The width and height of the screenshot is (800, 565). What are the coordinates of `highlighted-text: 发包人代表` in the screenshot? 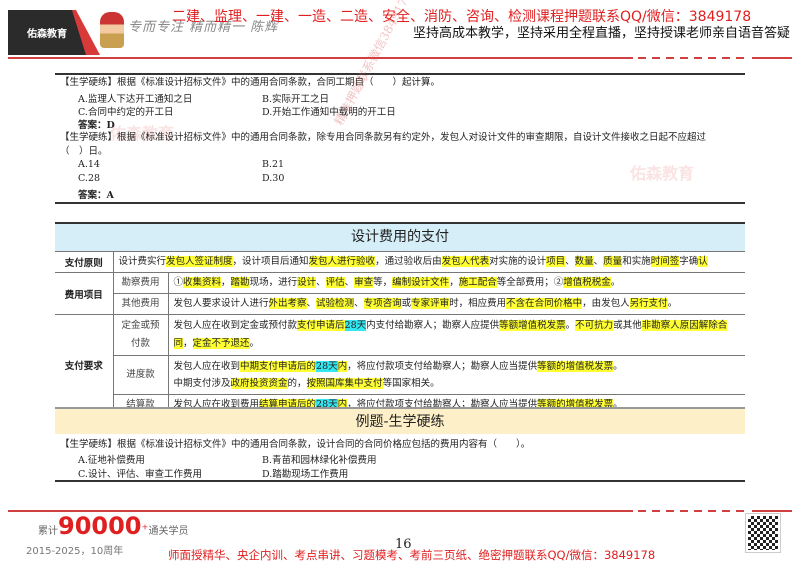 It's located at (465, 261).